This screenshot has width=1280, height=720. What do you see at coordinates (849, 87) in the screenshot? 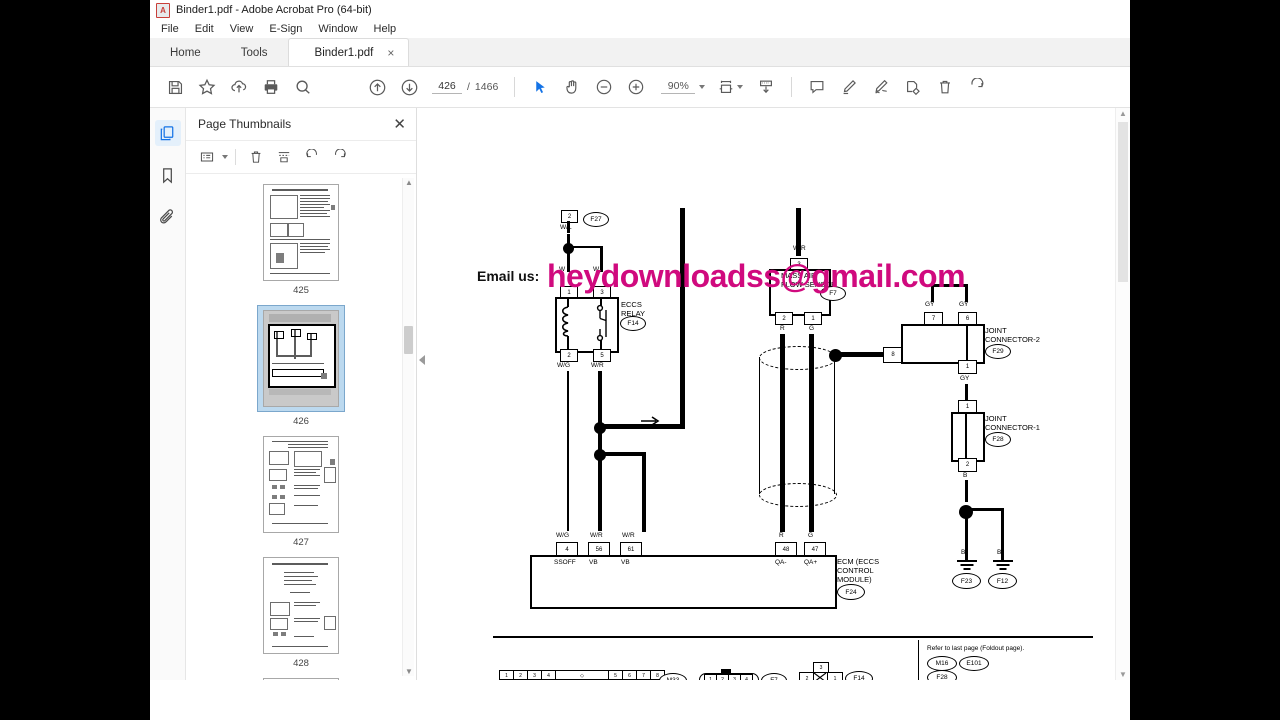
I see `highlight-pen-icon` at bounding box center [849, 87].